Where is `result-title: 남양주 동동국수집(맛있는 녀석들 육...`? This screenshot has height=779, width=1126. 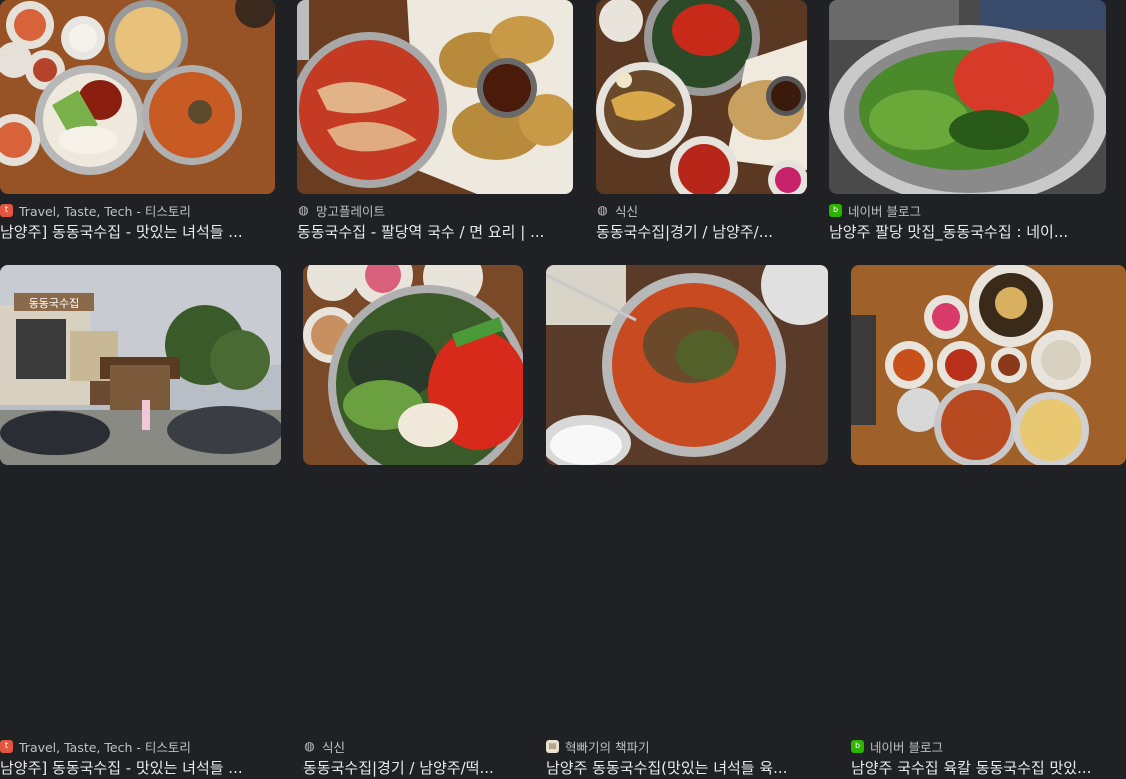 result-title: 남양주 동동국수집(맛있는 녀석들 육... is located at coordinates (687, 768).